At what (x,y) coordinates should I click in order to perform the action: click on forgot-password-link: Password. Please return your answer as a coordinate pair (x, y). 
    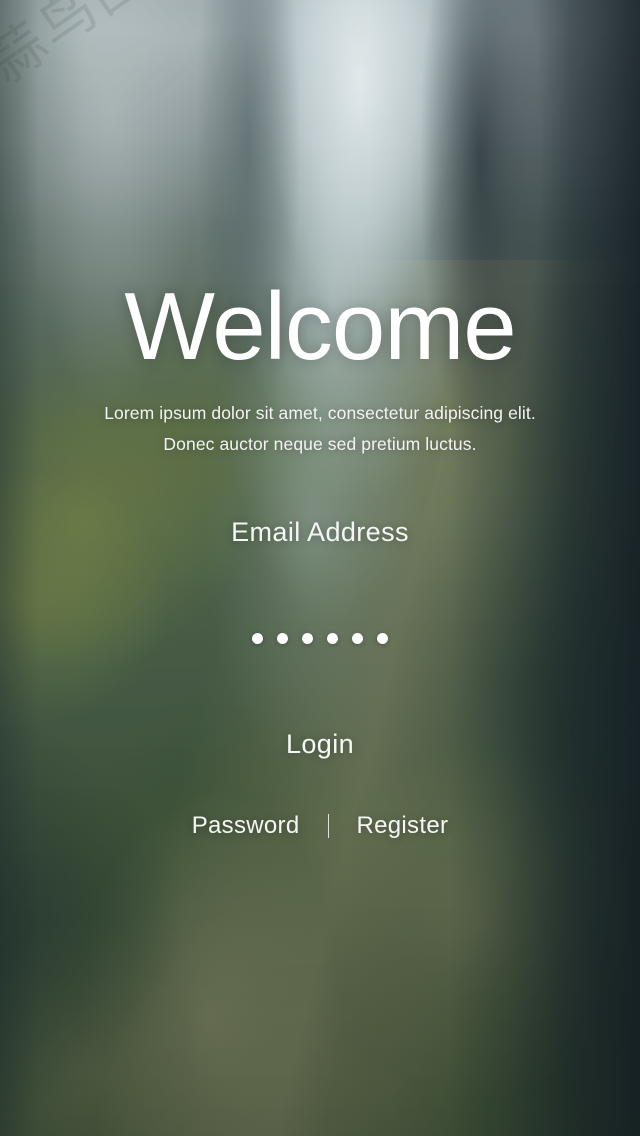
    Looking at the image, I should click on (246, 826).